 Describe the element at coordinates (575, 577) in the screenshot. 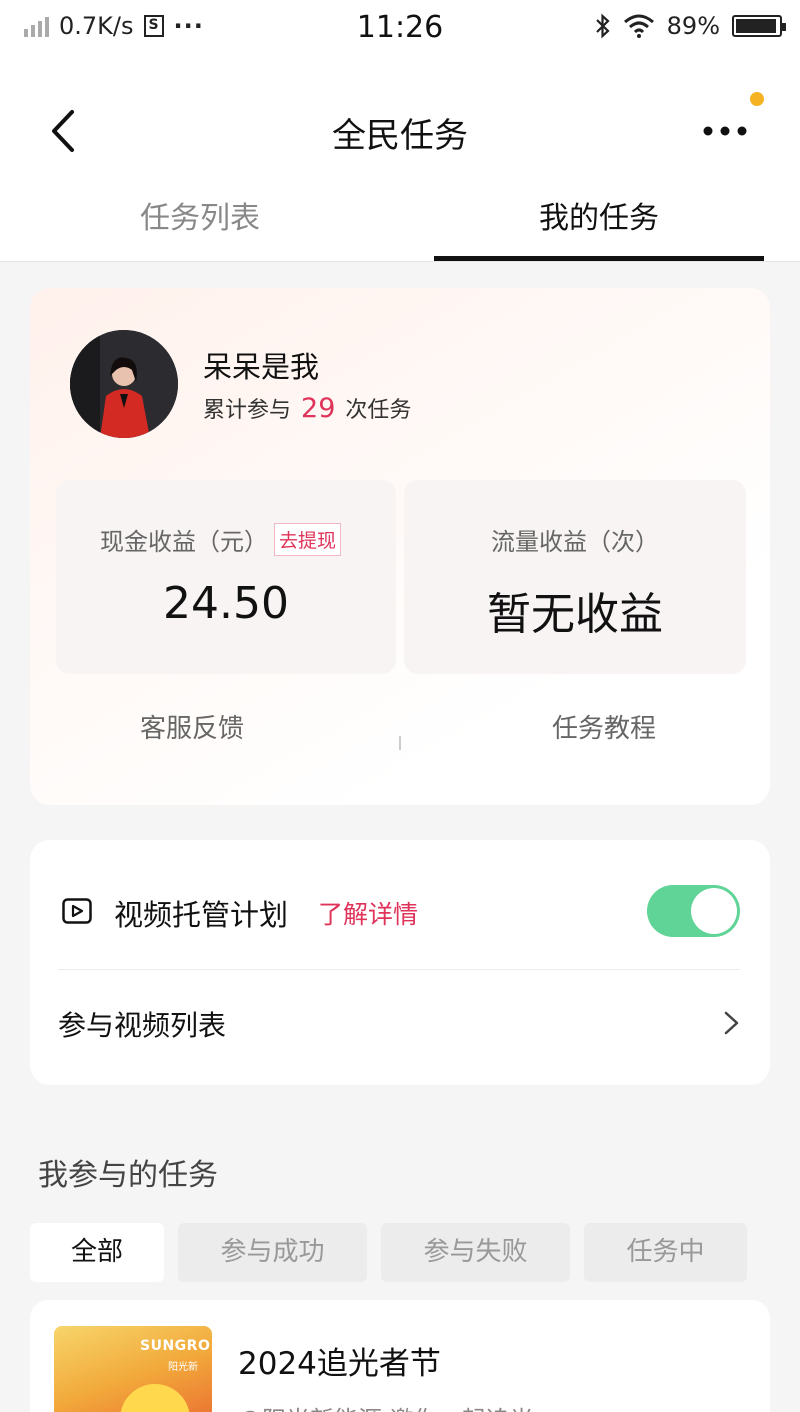

I see `traffic-earnings-box: 流量收益（次） 暂无收益` at that location.